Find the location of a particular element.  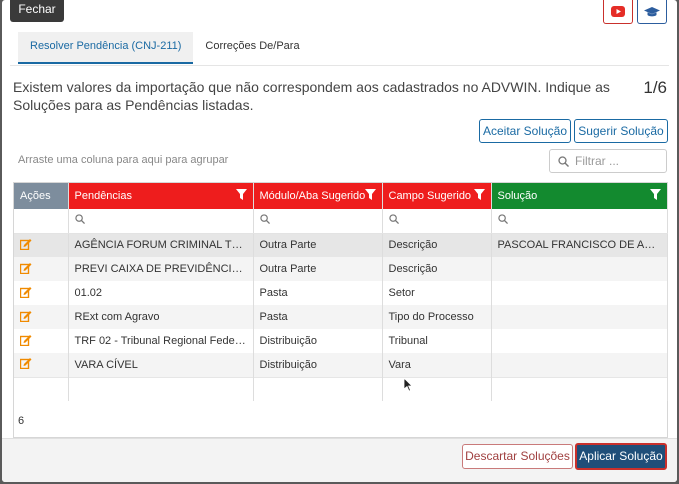

tutorial-button is located at coordinates (652, 12).